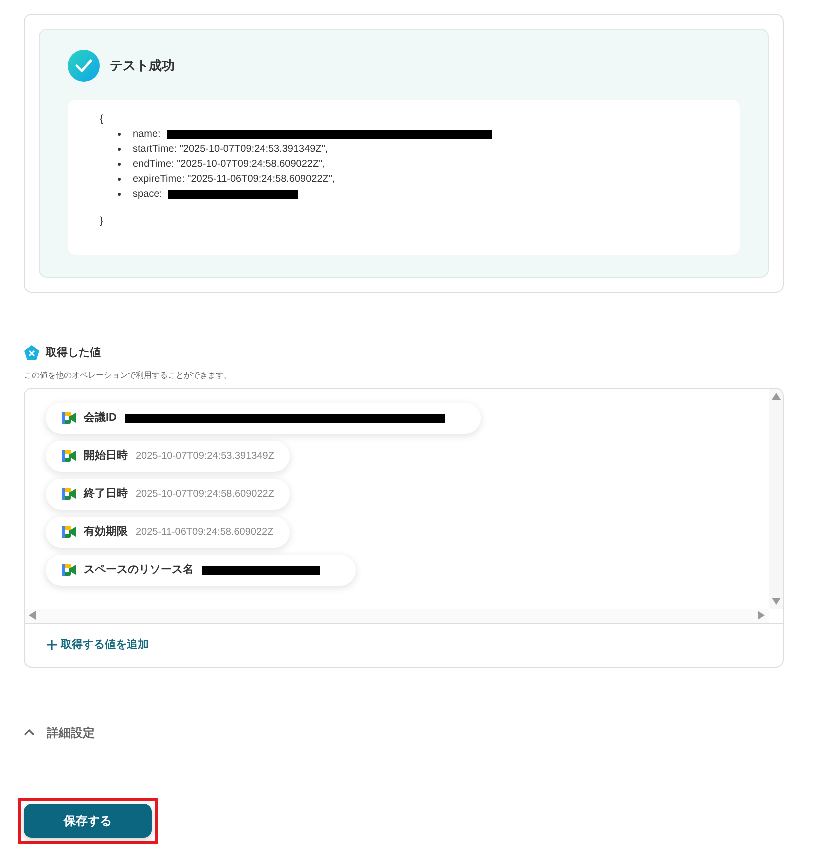  I want to click on chip-label: 開始日時, so click(106, 456).